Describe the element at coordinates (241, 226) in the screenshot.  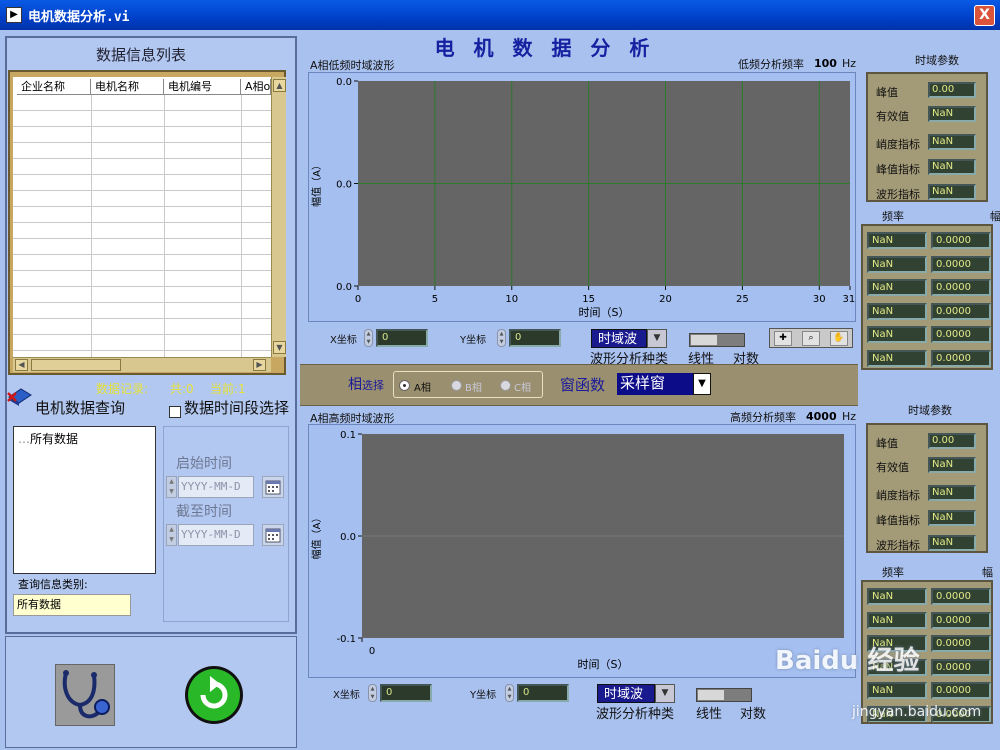
I see `column-divider` at that location.